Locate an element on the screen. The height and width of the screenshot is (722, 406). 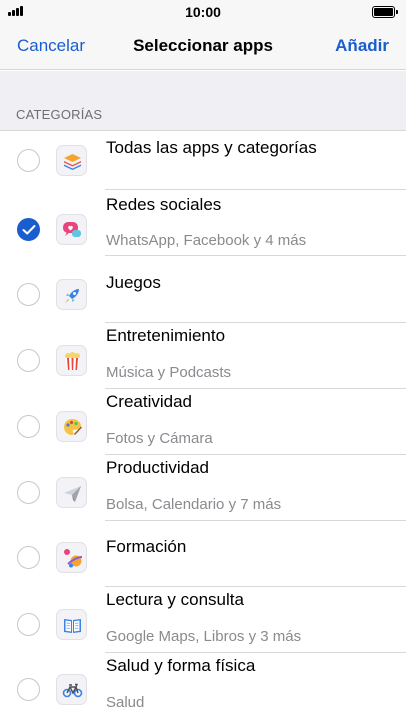
section-header: CATEGORÍAS is located at coordinates (59, 114).